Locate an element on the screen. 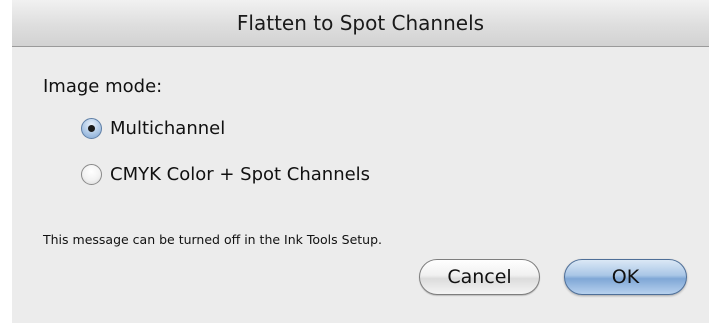 The image size is (709, 323). radio-label-cmyk-spot: CMYK Color + Spot Channels is located at coordinates (240, 174).